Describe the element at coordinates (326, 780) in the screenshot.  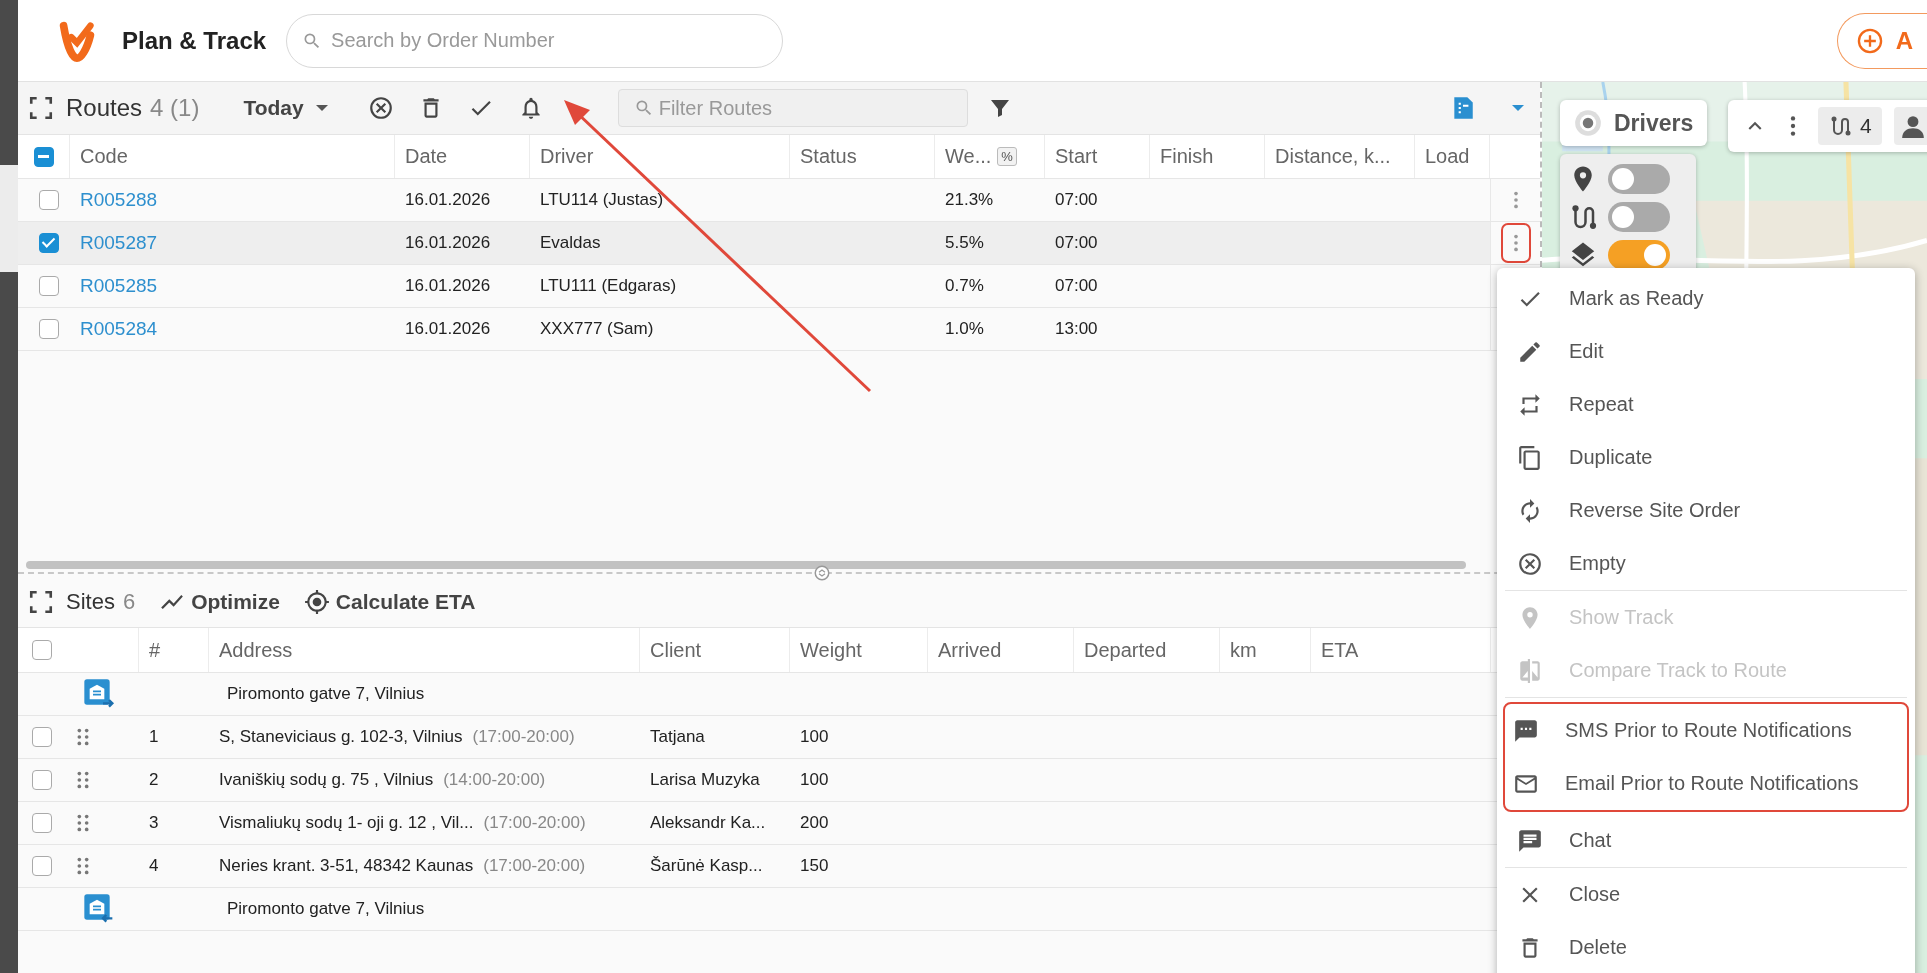
I see `address-text: Ivaniškių sodų g. 75 , Vilnius` at that location.